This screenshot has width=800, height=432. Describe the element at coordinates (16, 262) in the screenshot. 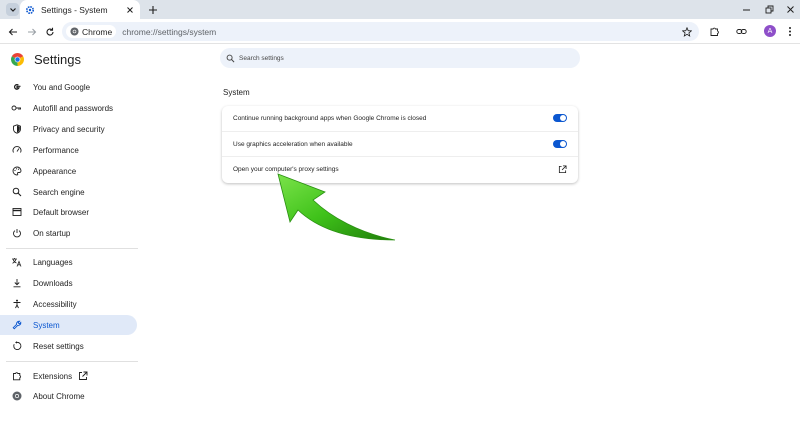

I see `translate-icon` at that location.